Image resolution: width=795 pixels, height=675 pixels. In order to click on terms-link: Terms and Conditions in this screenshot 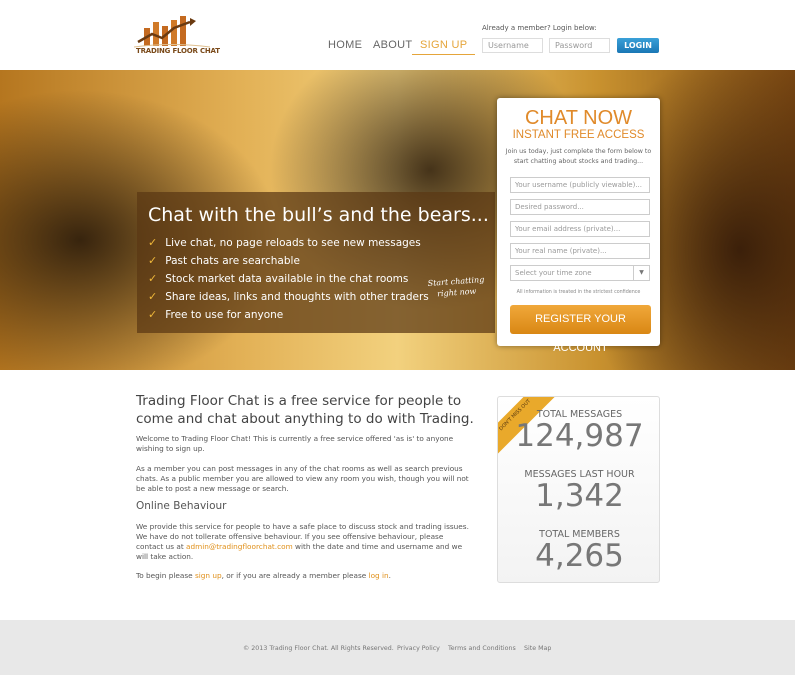, I will do `click(482, 648)`.